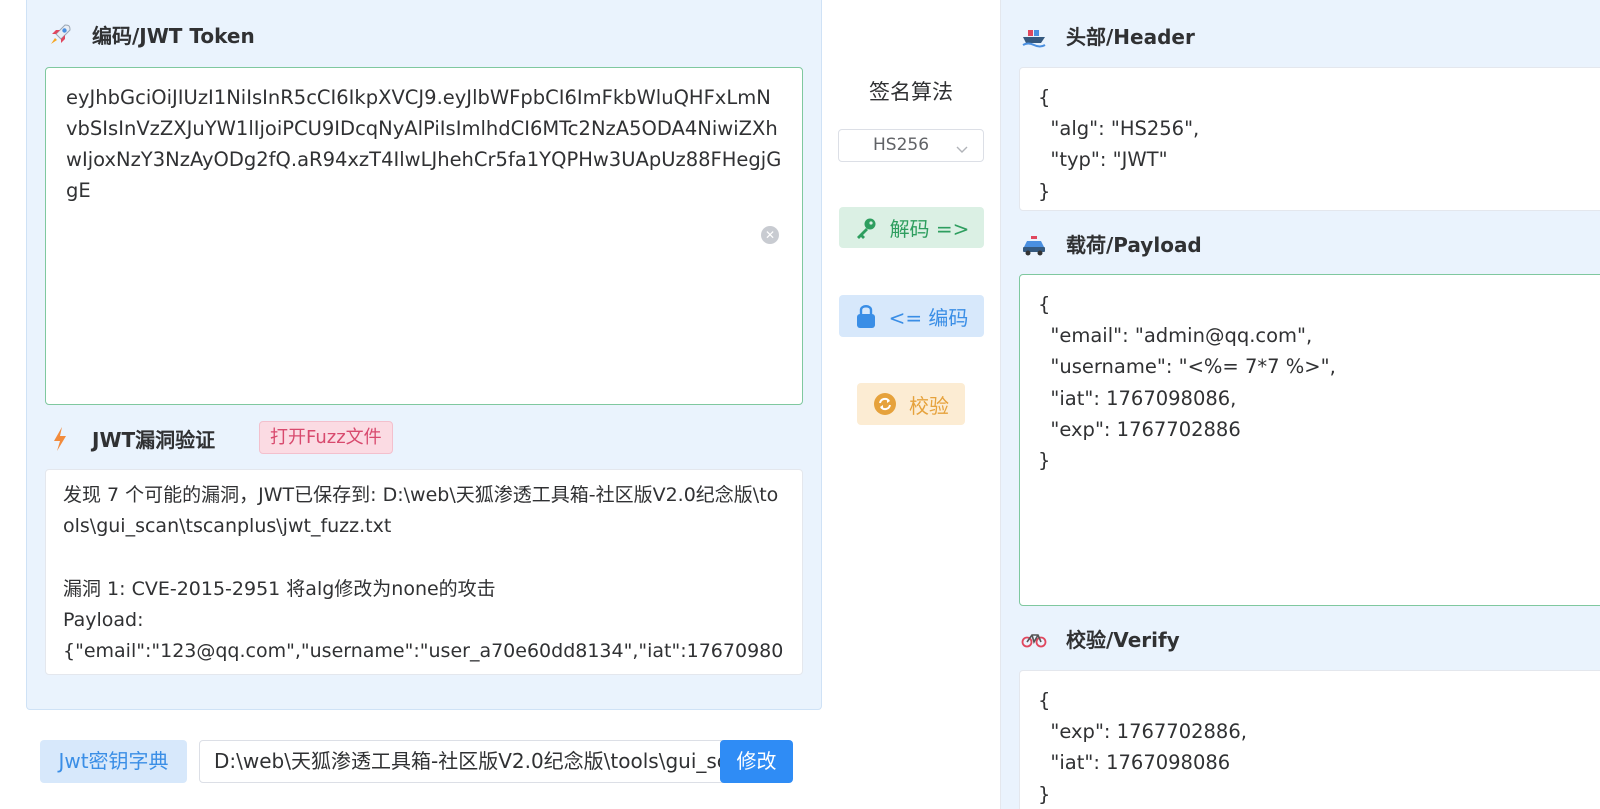  Describe the element at coordinates (1034, 244) in the screenshot. I see `car-icon` at that location.